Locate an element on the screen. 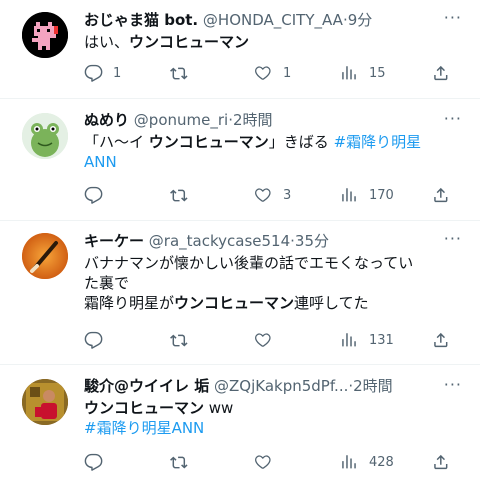 The height and width of the screenshot is (486, 480). timestamp: 35分 is located at coordinates (312, 241).